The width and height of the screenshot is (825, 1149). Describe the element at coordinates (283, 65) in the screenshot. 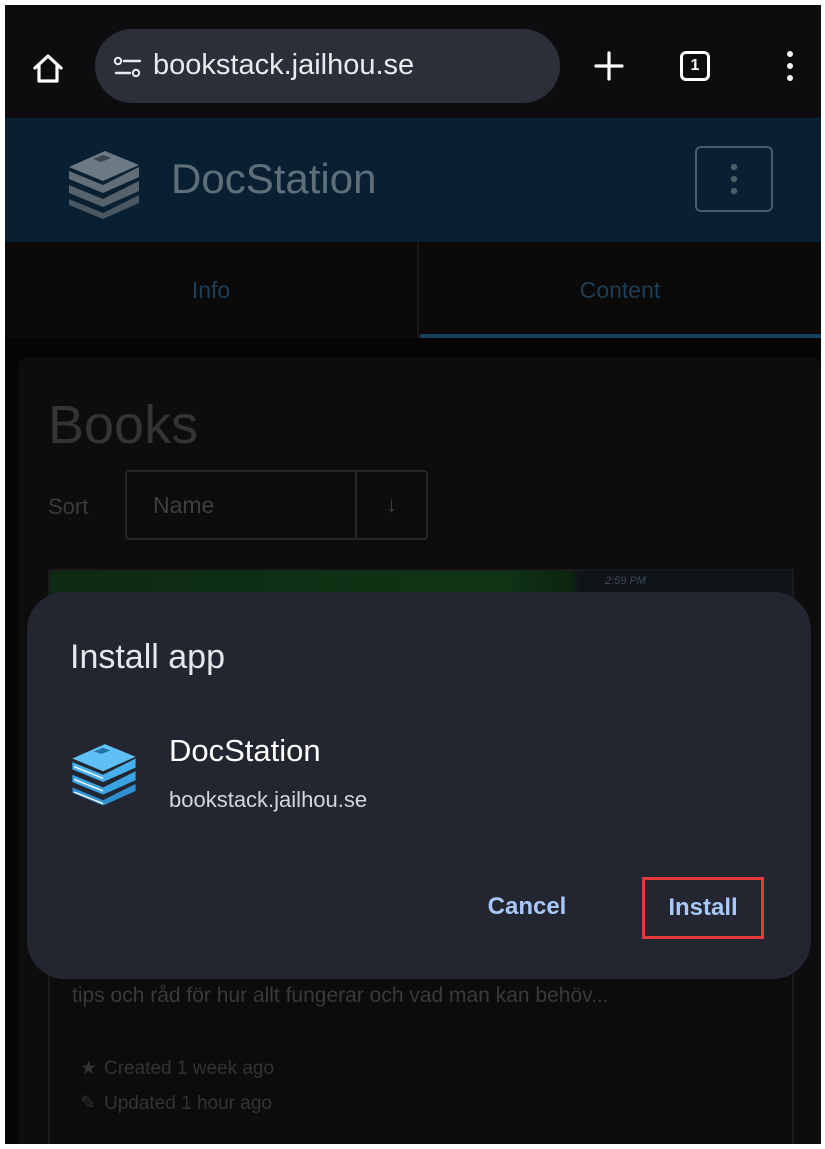

I see `url-text: bookstack.jailhou.se` at that location.